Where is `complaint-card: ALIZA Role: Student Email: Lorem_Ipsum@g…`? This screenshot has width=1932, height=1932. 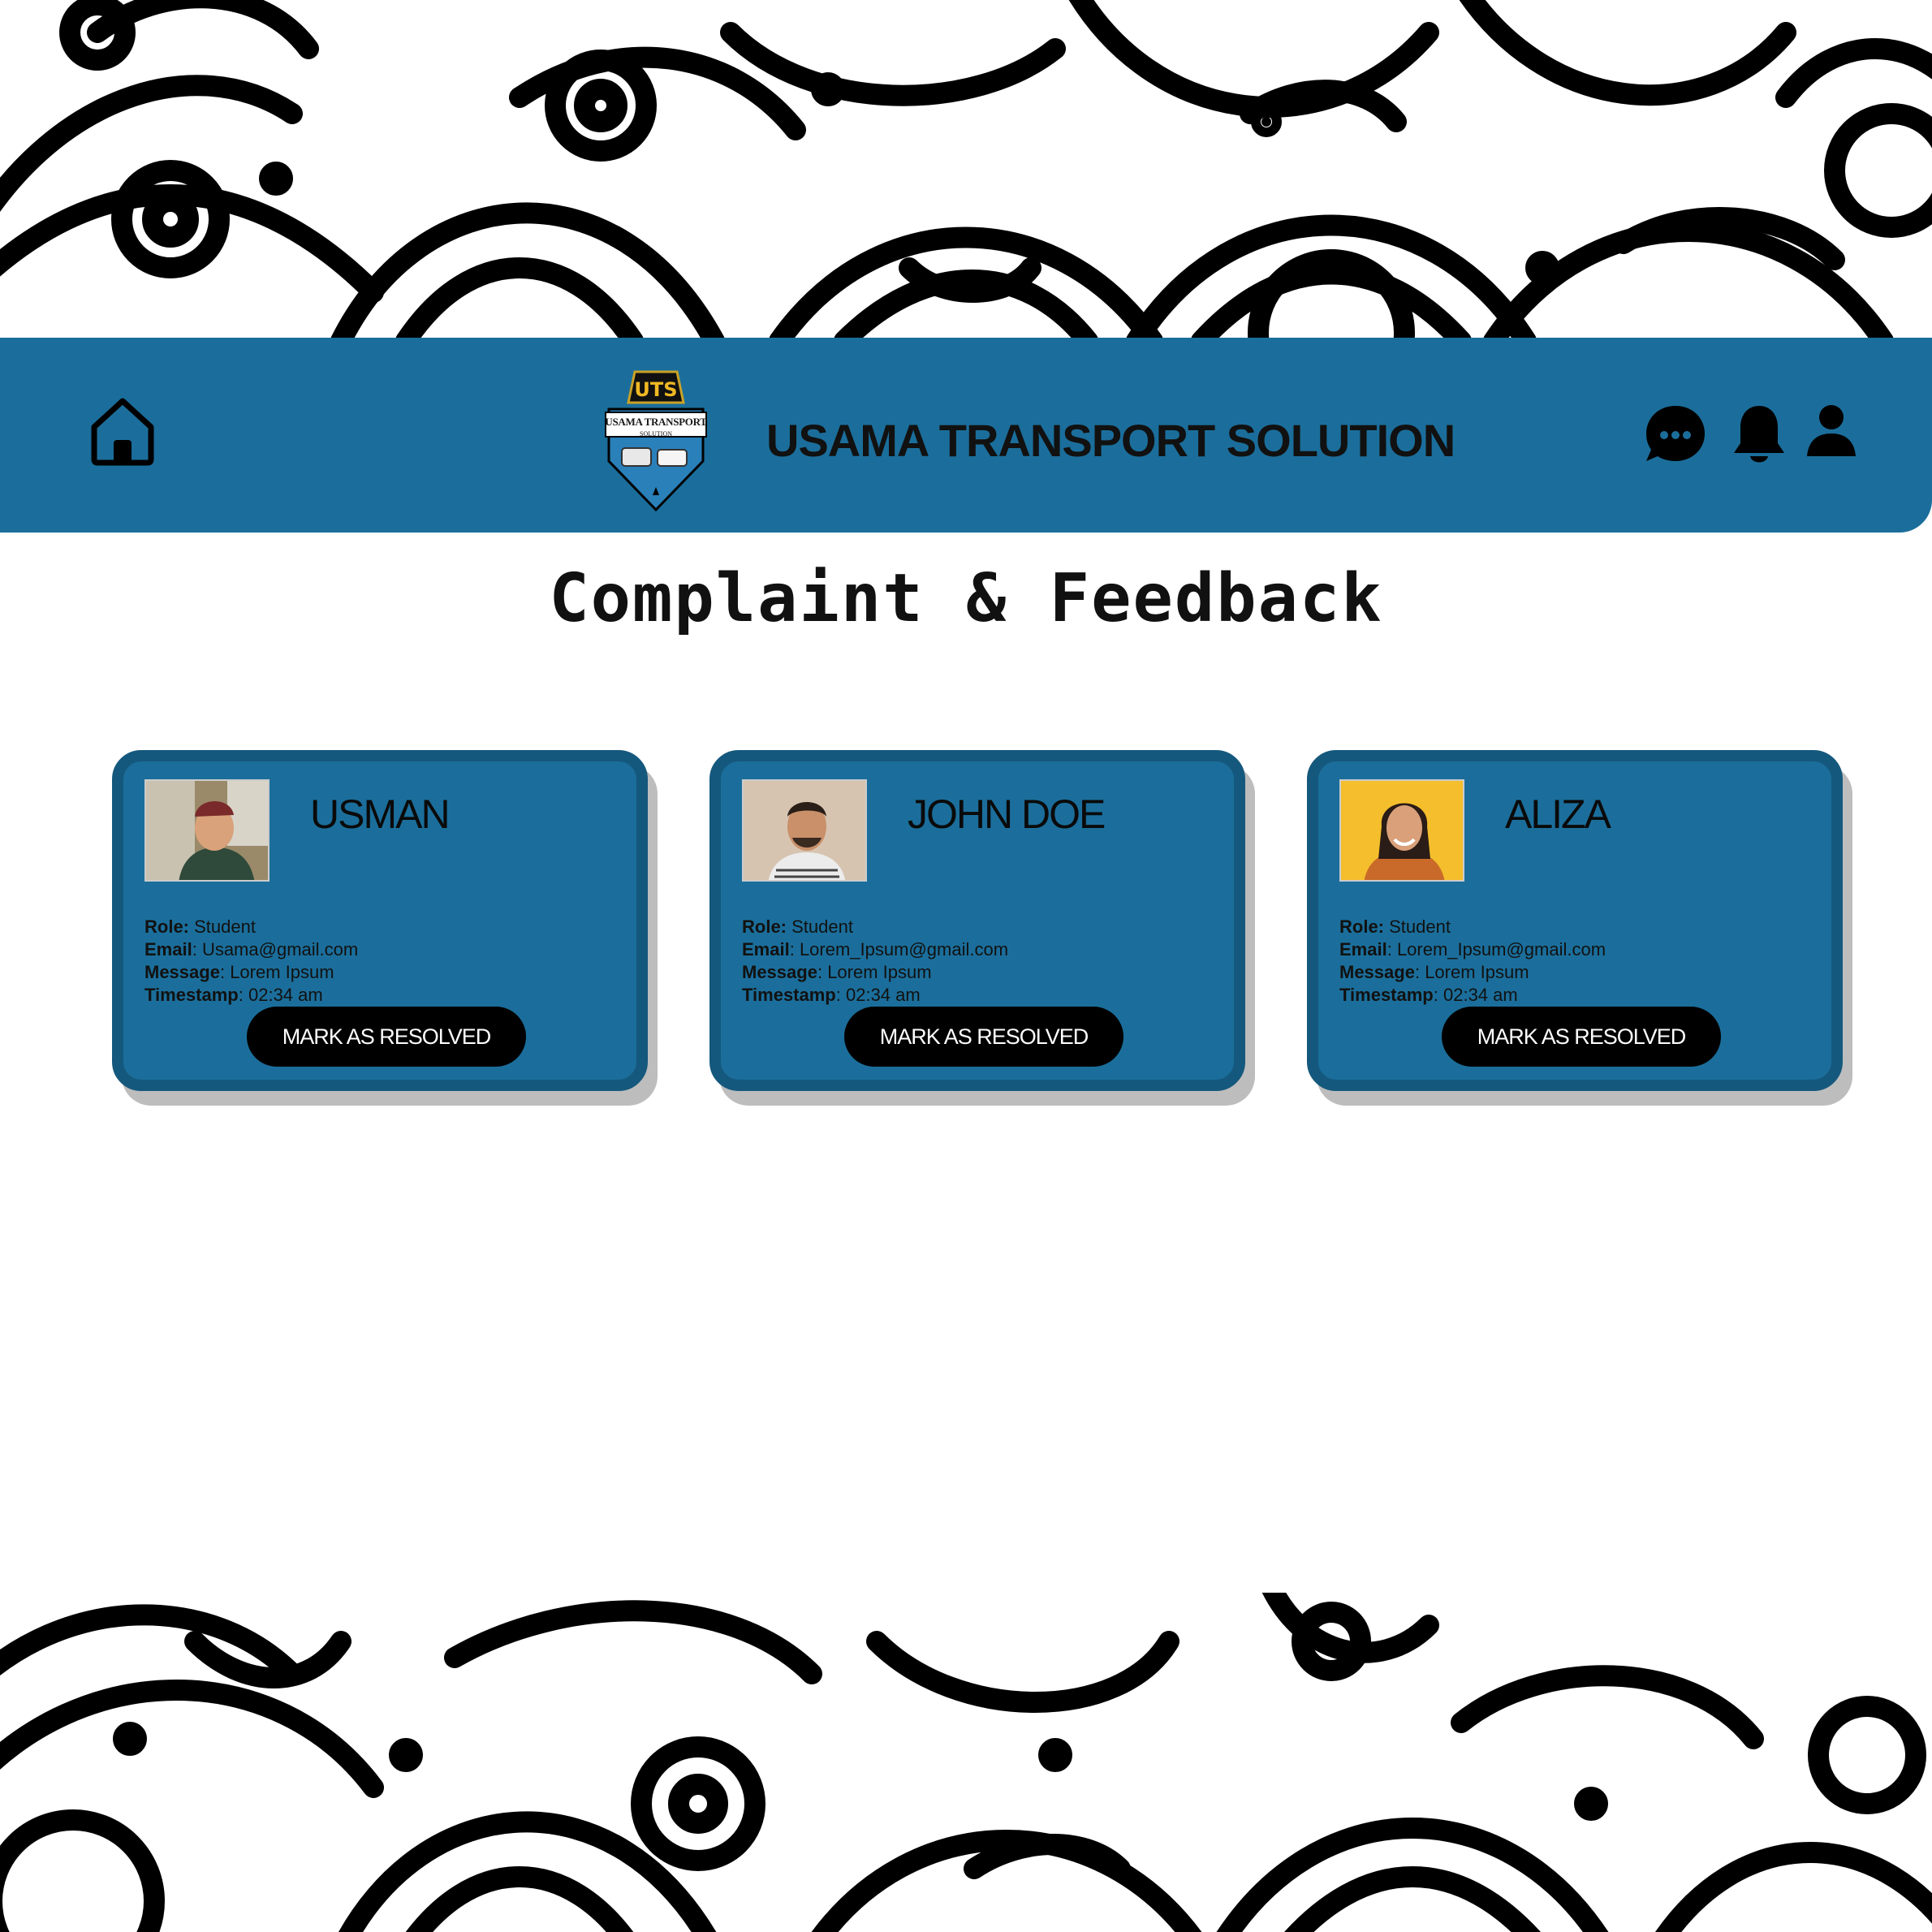 complaint-card: ALIZA Role: Student Email: Lorem_Ipsum@g… is located at coordinates (1575, 920).